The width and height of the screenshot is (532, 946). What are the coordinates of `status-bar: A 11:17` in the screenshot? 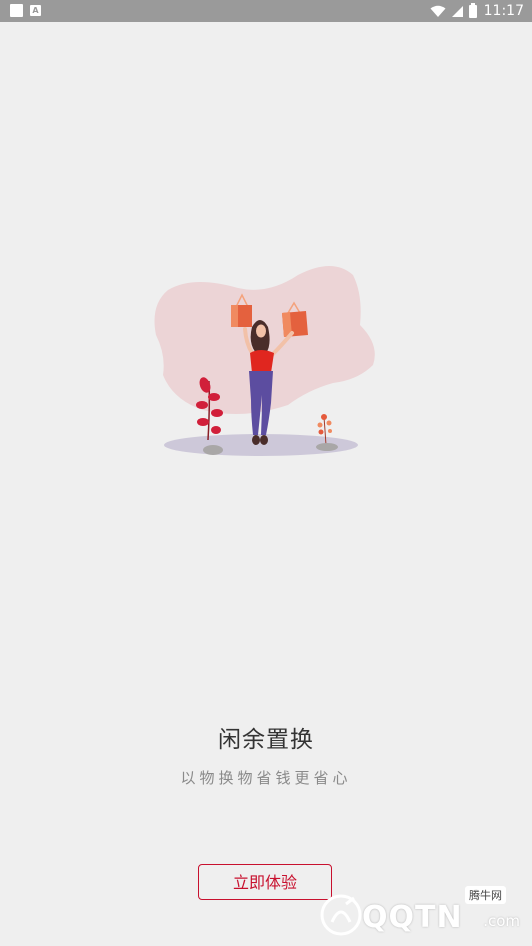 It's located at (266, 11).